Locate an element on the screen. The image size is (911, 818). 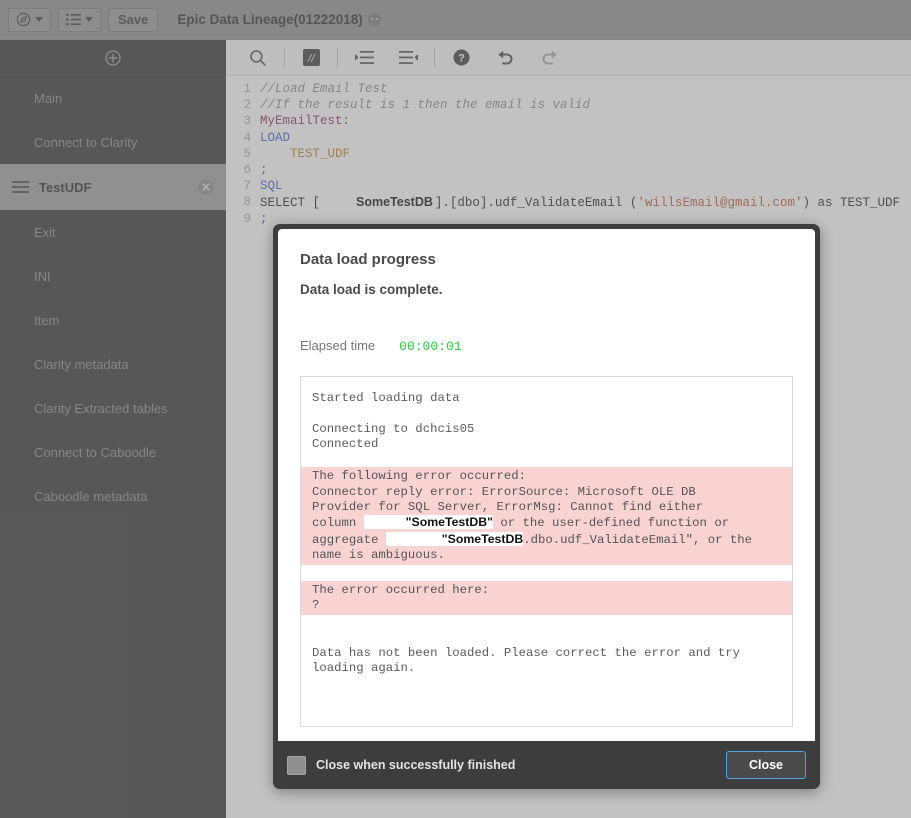
log-line: The following error occurred: is located at coordinates (419, 476).